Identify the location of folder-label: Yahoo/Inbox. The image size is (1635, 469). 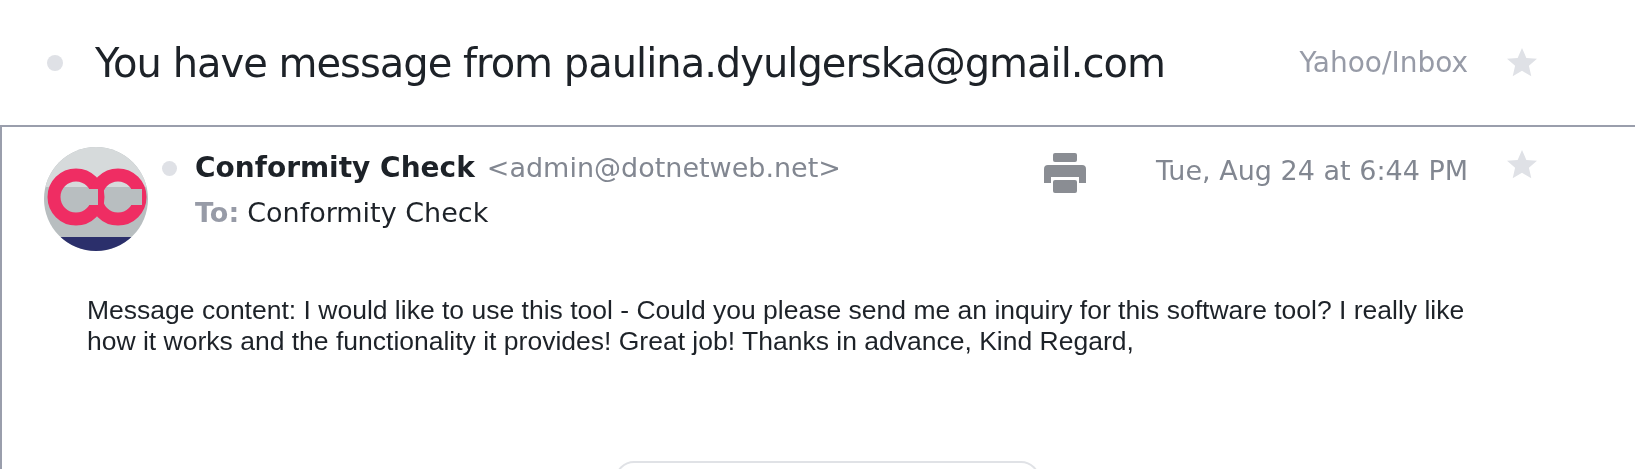
(1383, 62).